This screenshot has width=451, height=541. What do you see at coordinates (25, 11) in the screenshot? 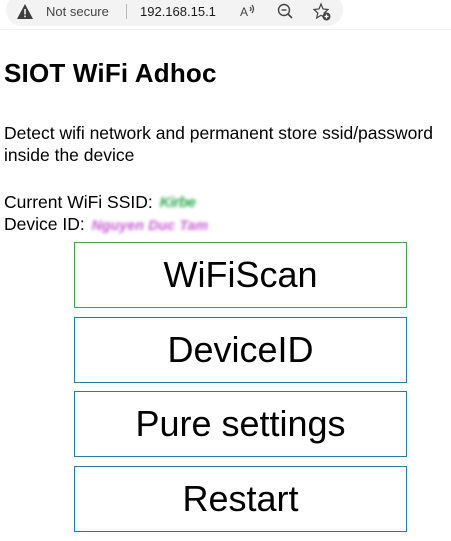
I see `warning-triangle-icon` at bounding box center [25, 11].